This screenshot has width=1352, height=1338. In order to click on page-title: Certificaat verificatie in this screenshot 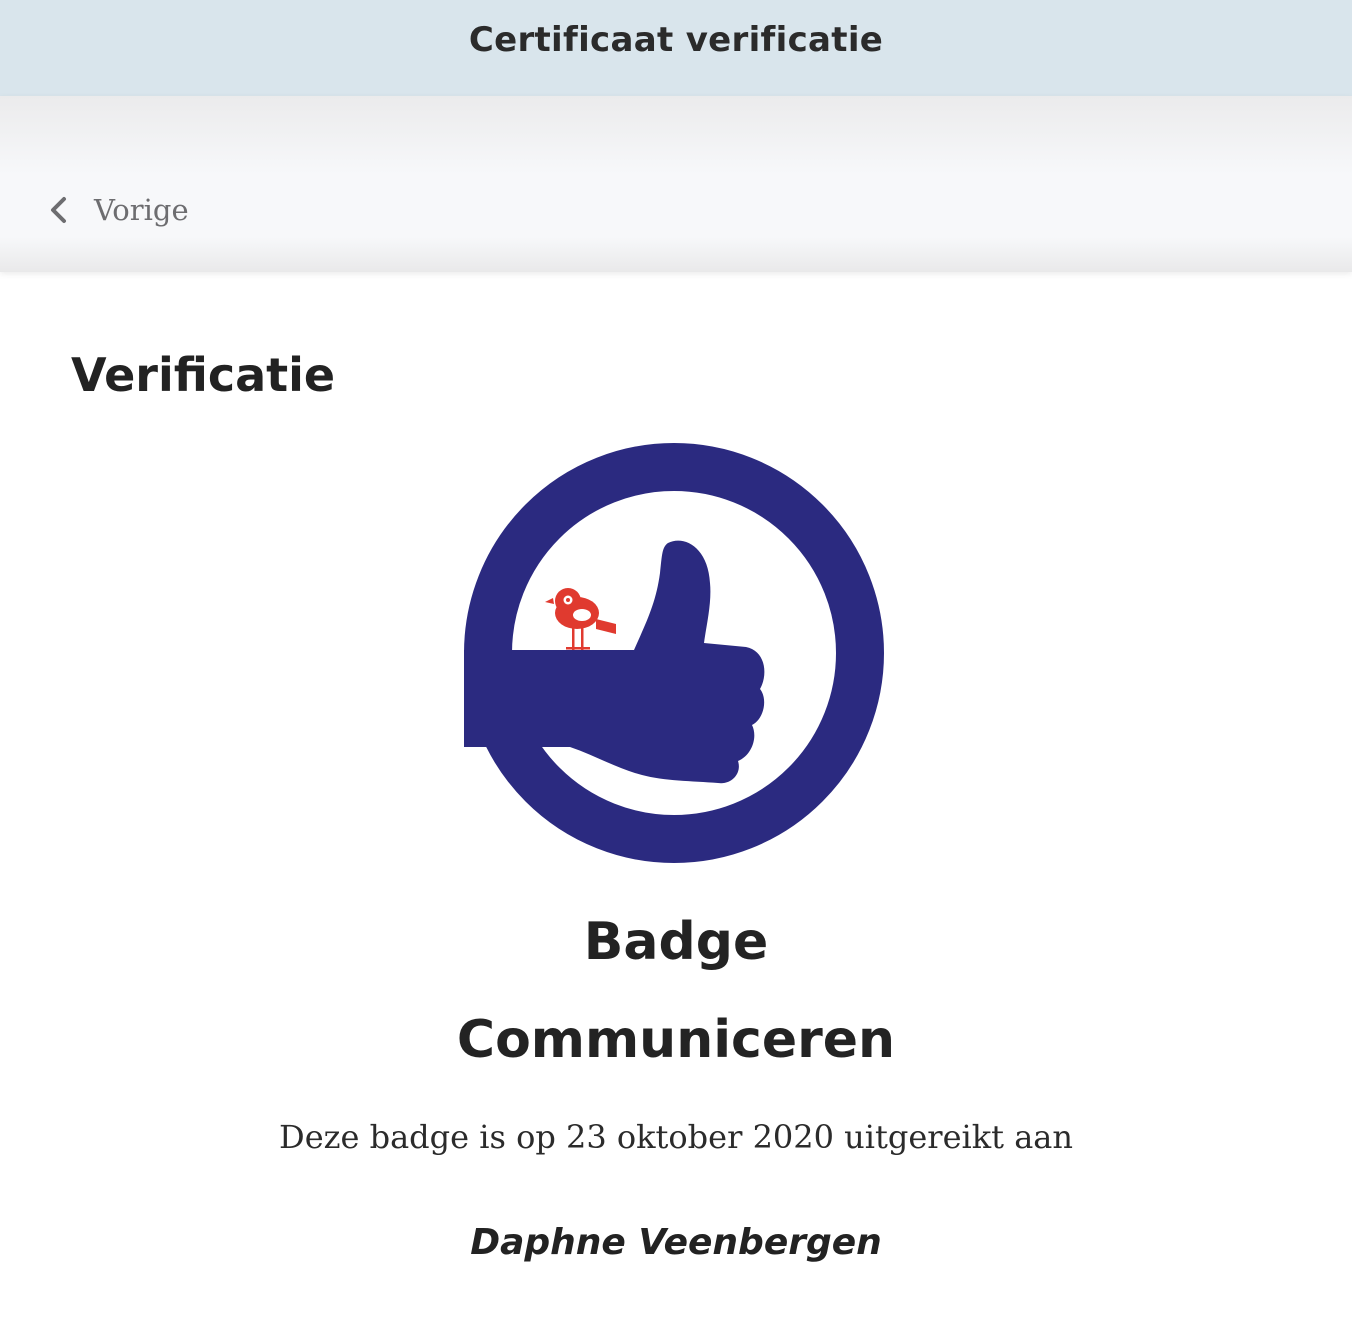, I will do `click(676, 40)`.